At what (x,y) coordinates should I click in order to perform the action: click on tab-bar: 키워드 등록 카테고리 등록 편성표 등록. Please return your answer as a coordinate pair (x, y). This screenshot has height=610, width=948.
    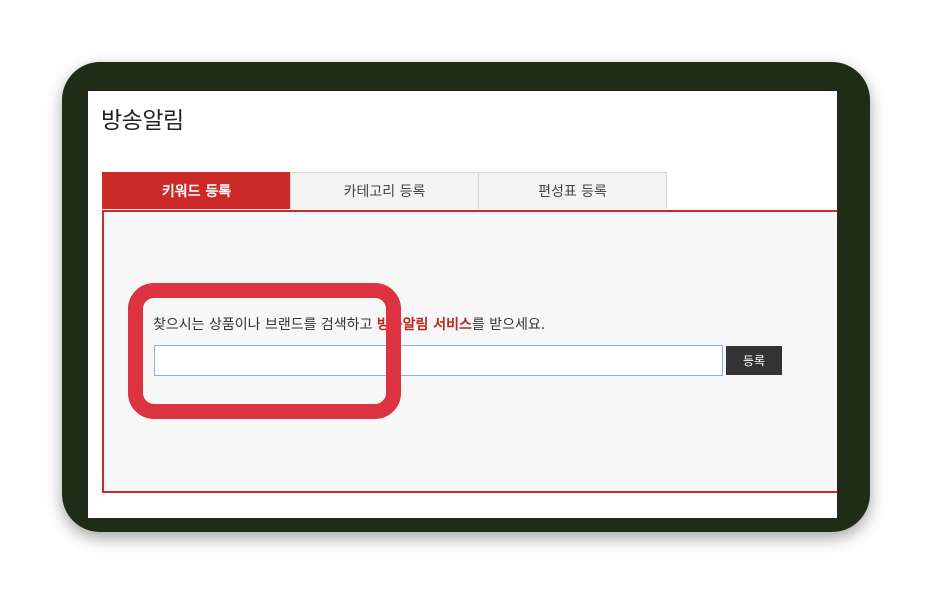
    Looking at the image, I should click on (384, 191).